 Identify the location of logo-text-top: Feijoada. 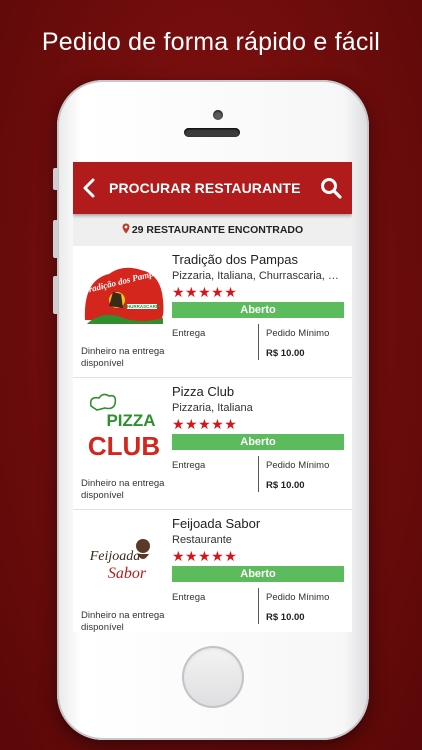
(115, 556).